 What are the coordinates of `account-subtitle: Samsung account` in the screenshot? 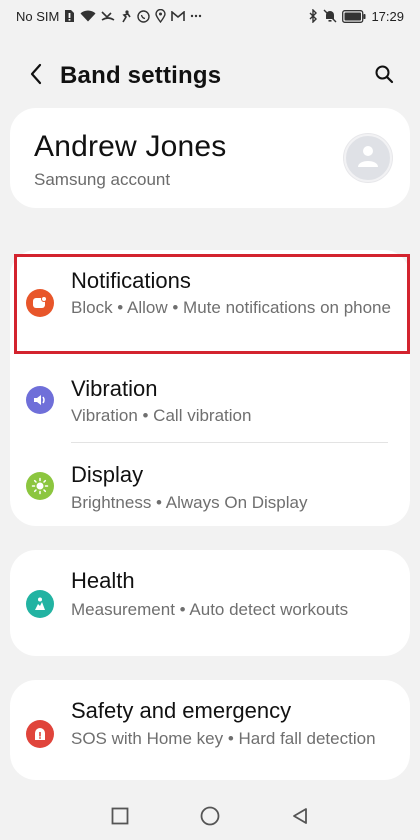 It's located at (102, 179).